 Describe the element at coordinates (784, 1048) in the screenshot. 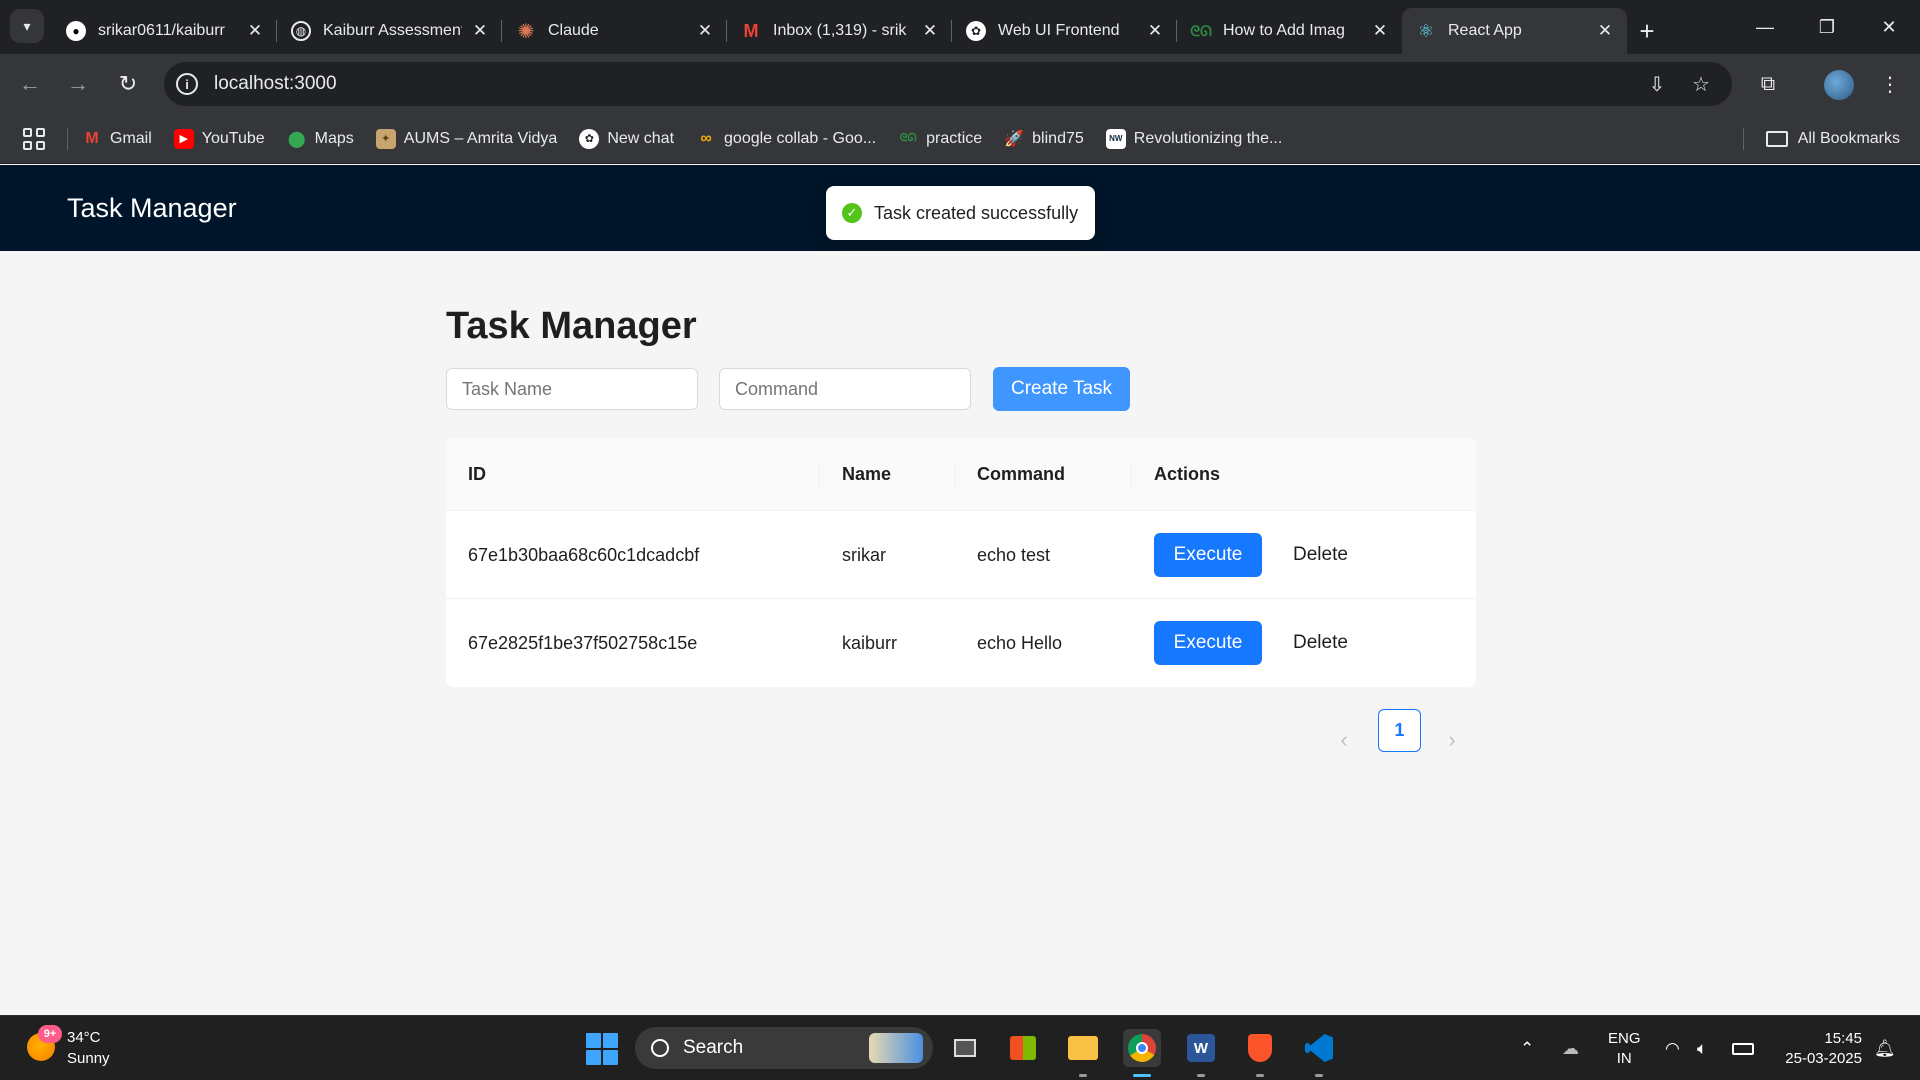

I see `taskbar-search: Search` at that location.